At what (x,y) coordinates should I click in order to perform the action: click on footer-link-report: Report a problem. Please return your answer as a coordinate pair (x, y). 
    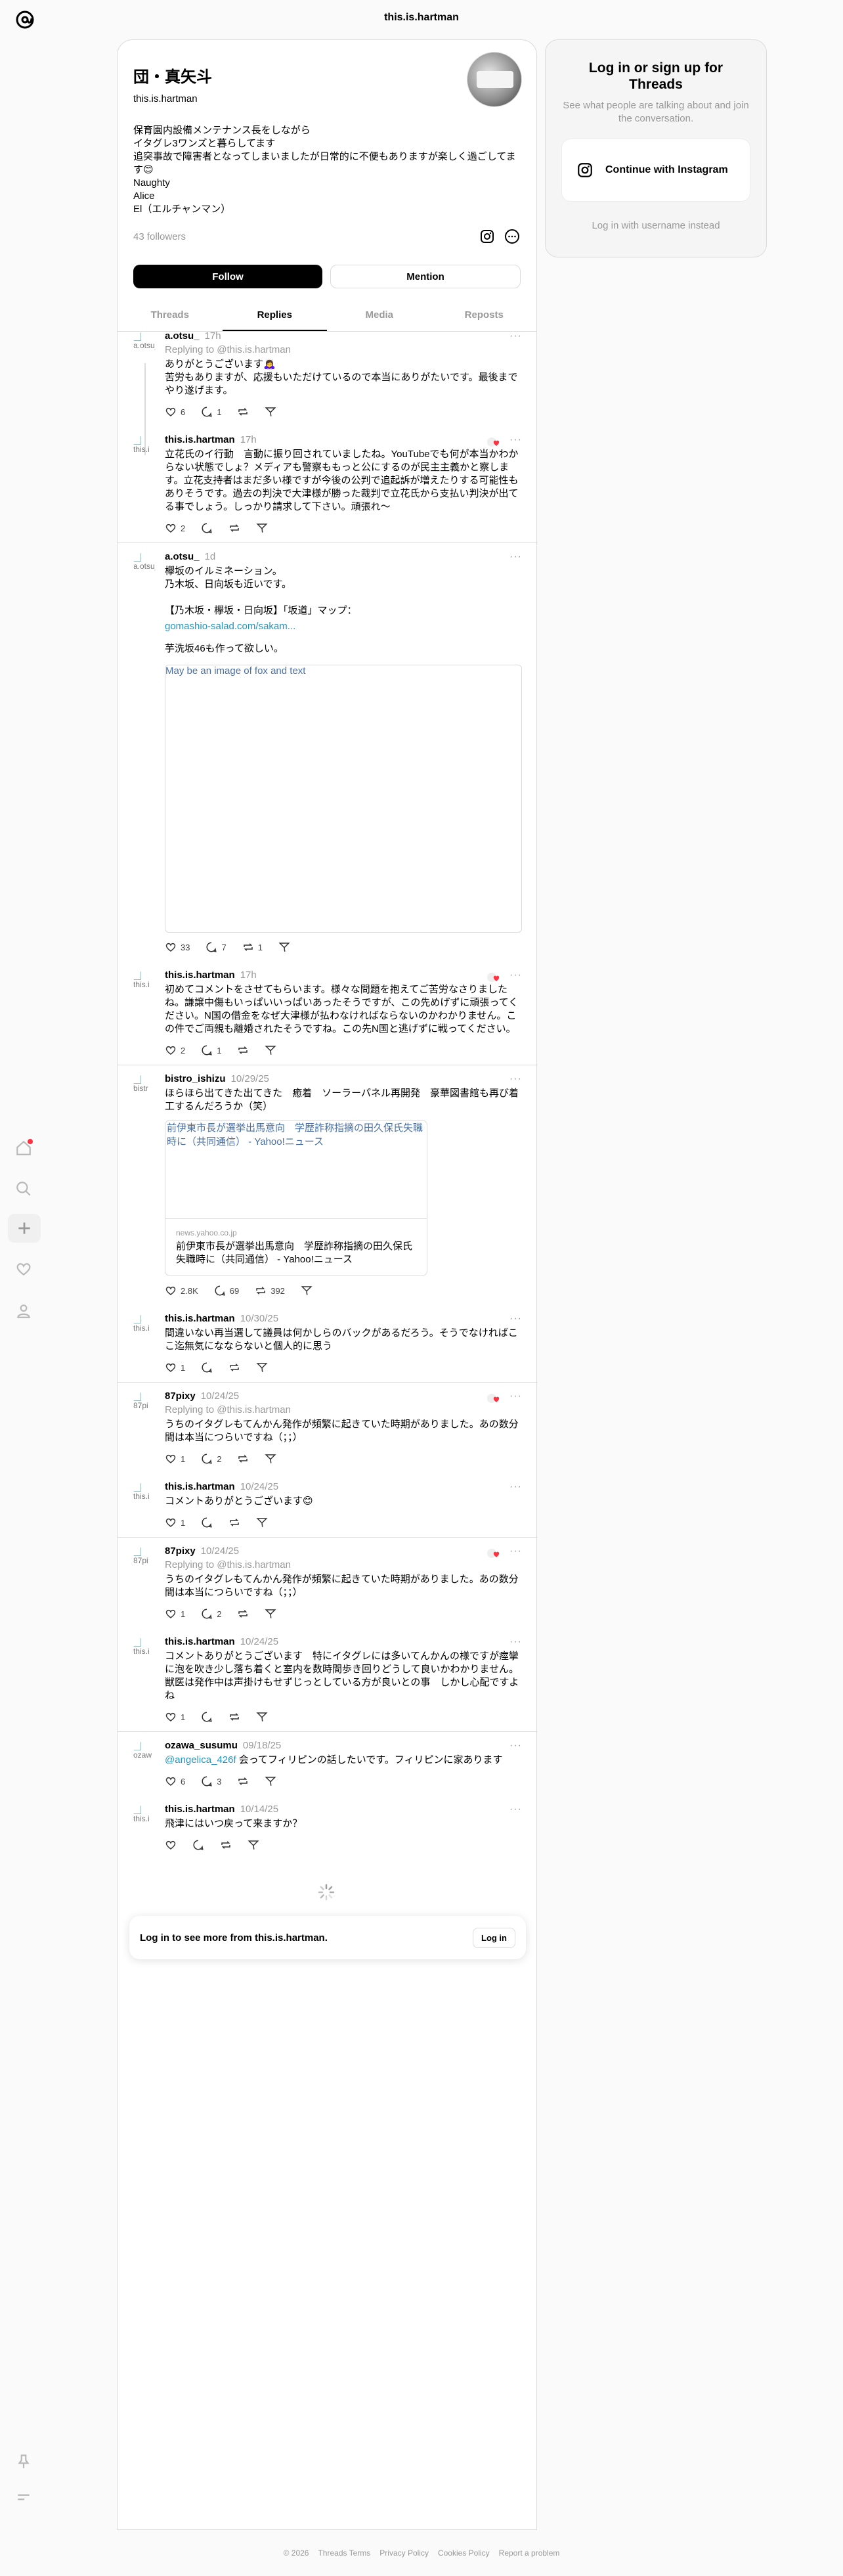
    Looking at the image, I should click on (529, 2553).